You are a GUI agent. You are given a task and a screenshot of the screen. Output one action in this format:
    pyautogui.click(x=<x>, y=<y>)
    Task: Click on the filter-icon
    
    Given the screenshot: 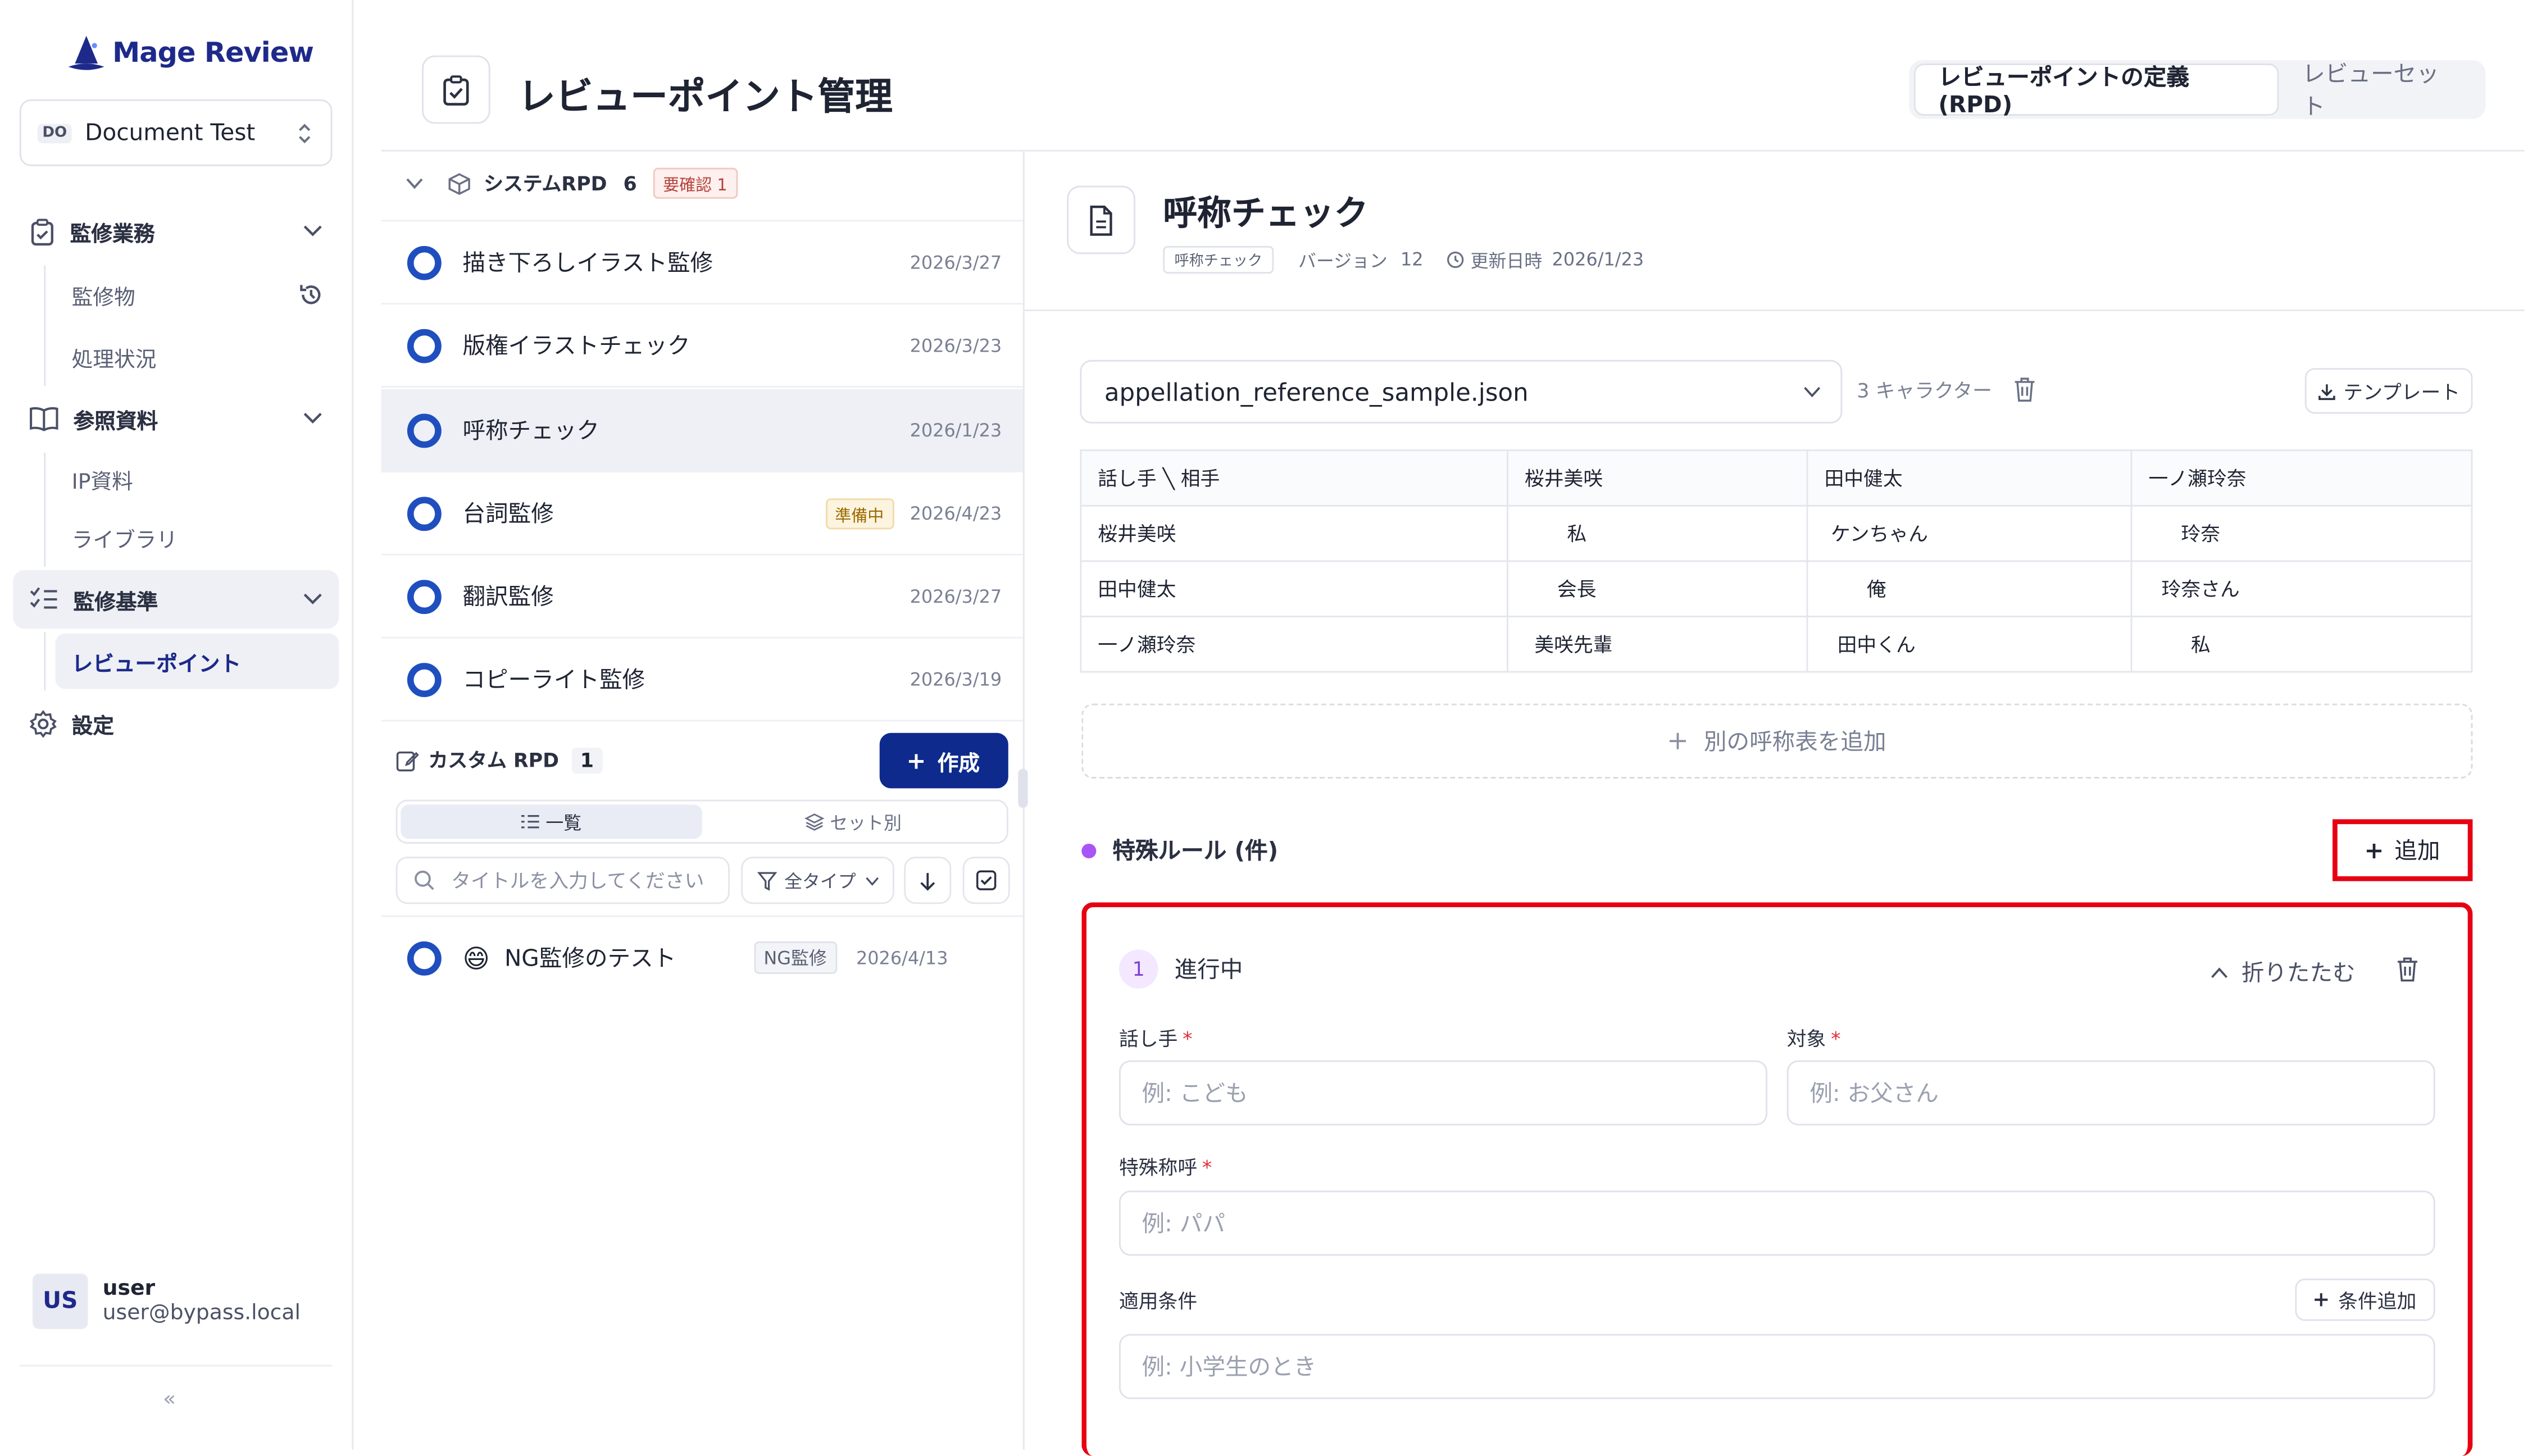 What is the action you would take?
    pyautogui.click(x=766, y=881)
    